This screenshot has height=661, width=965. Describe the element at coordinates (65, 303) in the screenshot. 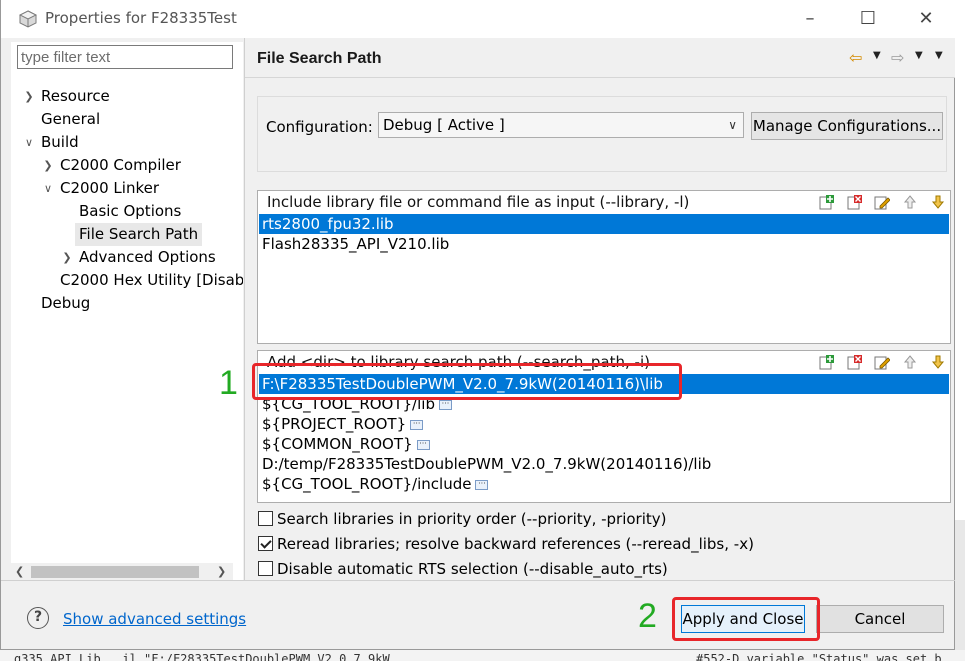

I see `tree-item-debug: Debug` at that location.